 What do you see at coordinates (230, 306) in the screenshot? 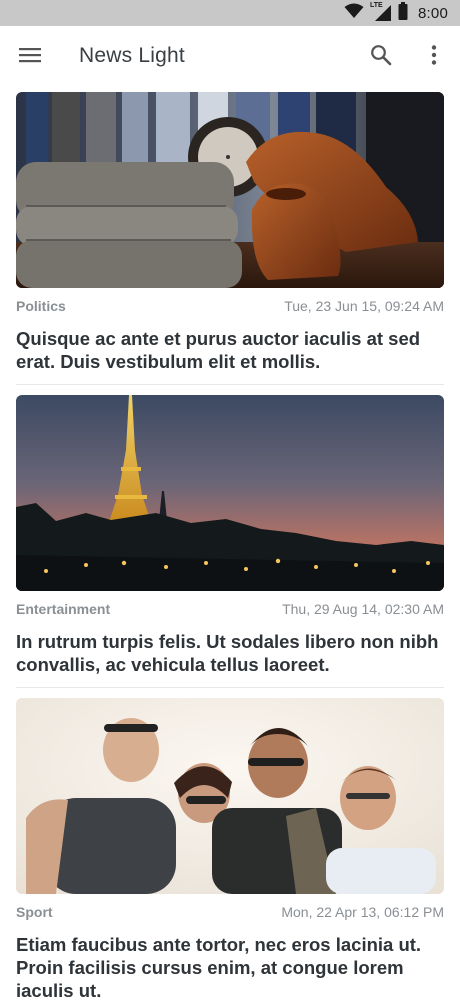
I see `article-meta: Politics Tue, 23 Jun 15, 09:24 AM` at bounding box center [230, 306].